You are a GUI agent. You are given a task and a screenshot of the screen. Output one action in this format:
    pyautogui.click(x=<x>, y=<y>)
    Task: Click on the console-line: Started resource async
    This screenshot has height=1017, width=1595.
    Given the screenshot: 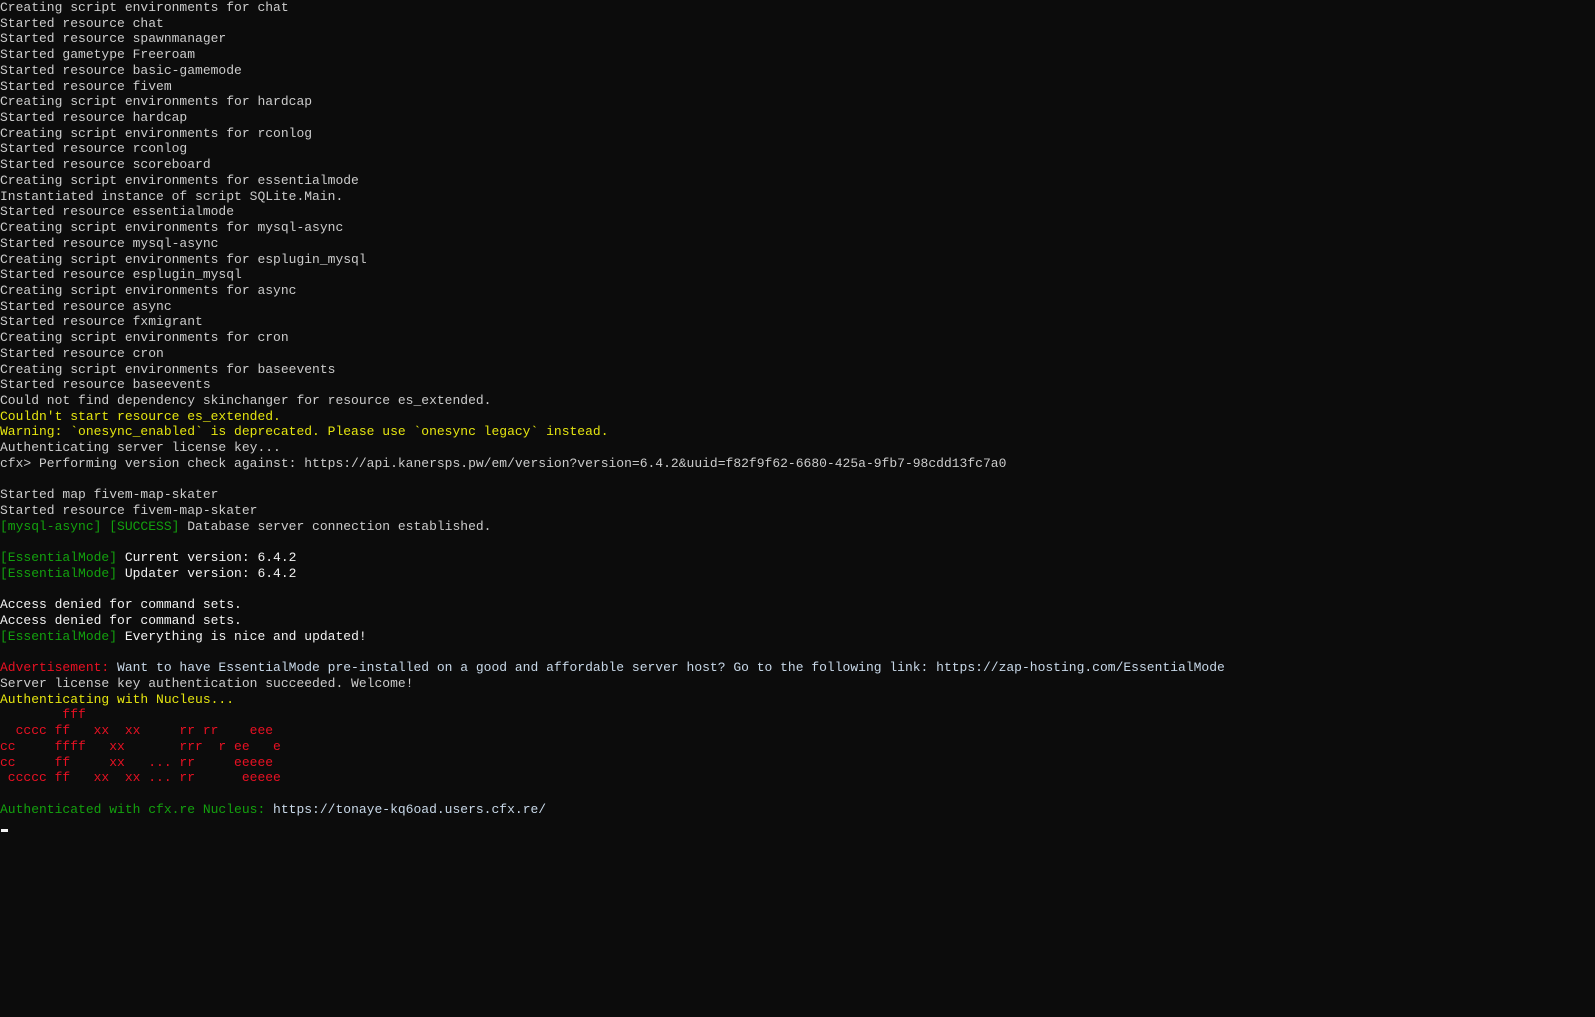 What is the action you would take?
    pyautogui.click(x=797, y=307)
    